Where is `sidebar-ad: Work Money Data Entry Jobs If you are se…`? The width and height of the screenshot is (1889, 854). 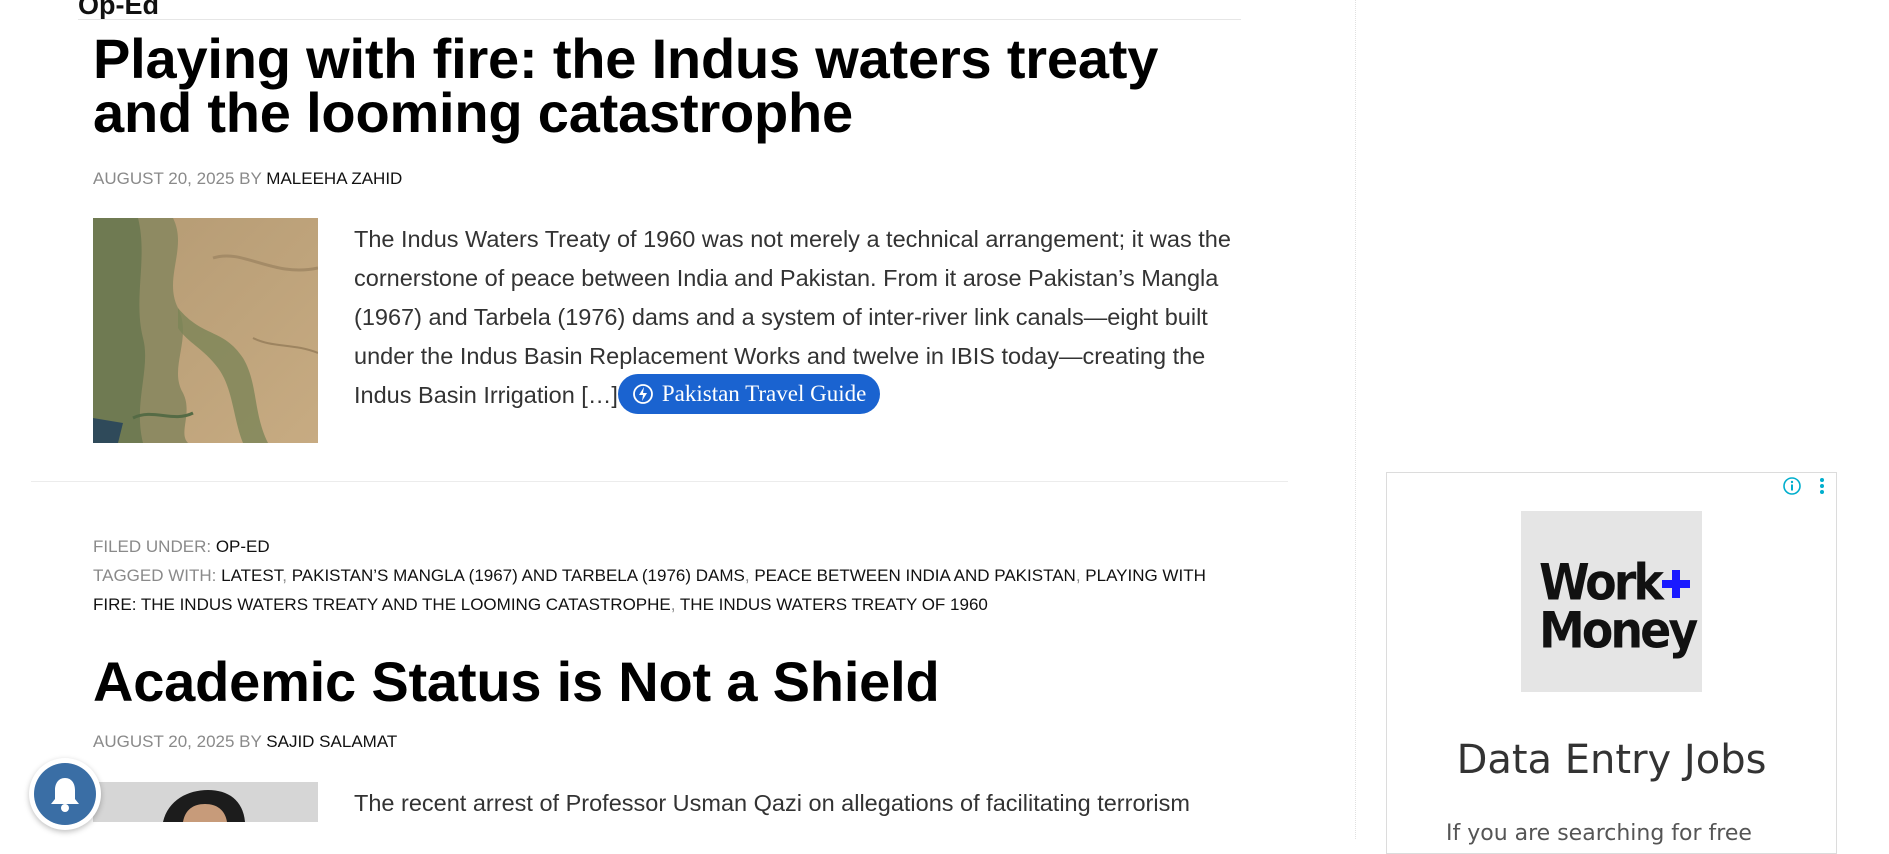 sidebar-ad: Work Money Data Entry Jobs If you are se… is located at coordinates (1611, 663).